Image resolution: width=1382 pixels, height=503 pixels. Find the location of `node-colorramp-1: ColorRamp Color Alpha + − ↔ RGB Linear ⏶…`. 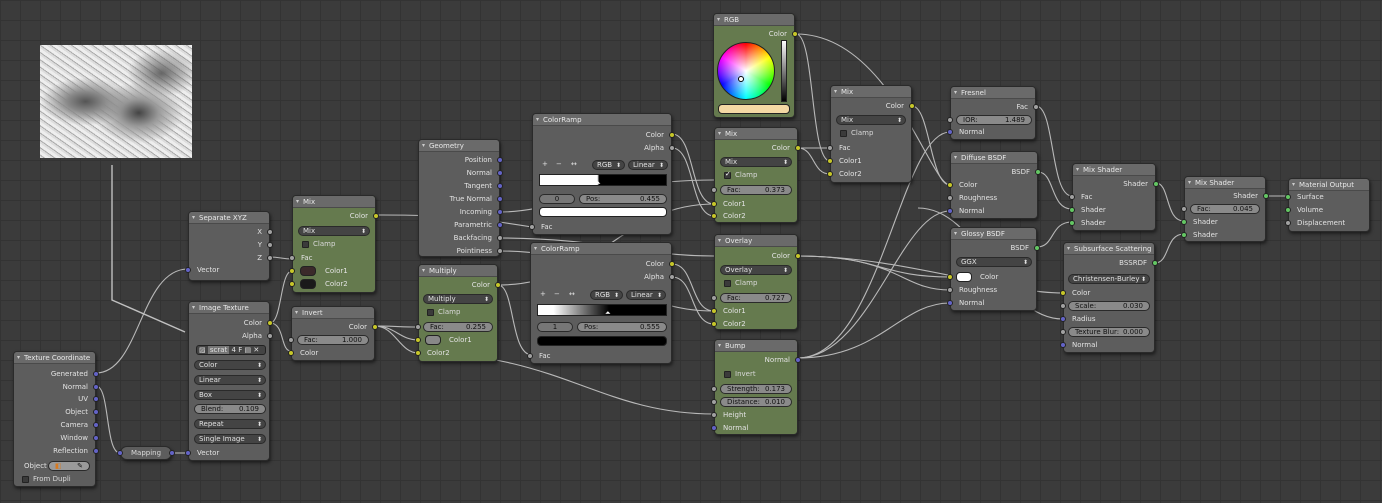

node-colorramp-1: ColorRamp Color Alpha + − ↔ RGB Linear ⏶… is located at coordinates (602, 174).